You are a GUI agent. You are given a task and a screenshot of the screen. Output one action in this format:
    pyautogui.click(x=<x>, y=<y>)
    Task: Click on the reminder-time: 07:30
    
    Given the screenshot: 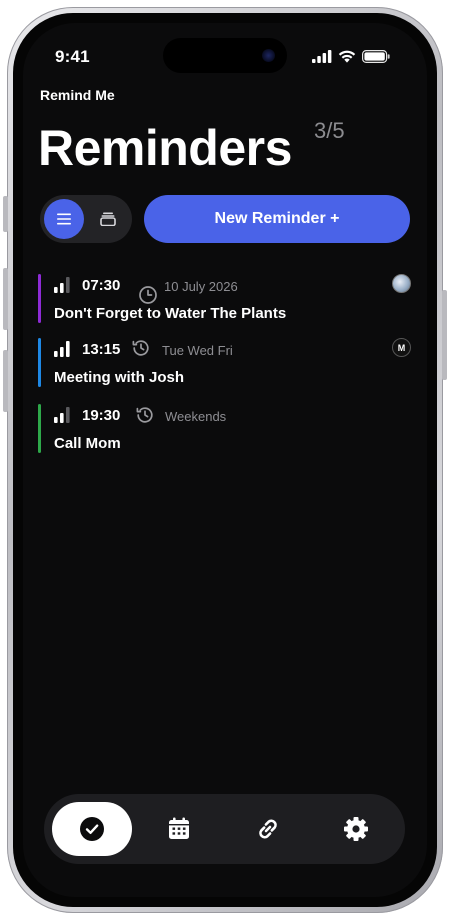 What is the action you would take?
    pyautogui.click(x=101, y=285)
    